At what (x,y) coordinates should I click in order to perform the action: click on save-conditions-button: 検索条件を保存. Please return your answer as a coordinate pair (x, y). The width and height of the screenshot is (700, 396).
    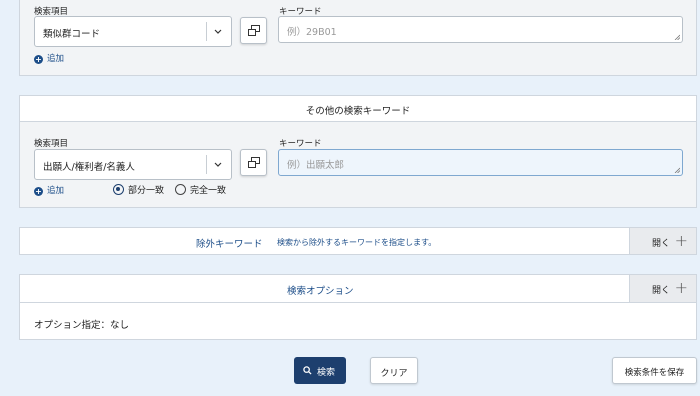
    Looking at the image, I should click on (654, 370).